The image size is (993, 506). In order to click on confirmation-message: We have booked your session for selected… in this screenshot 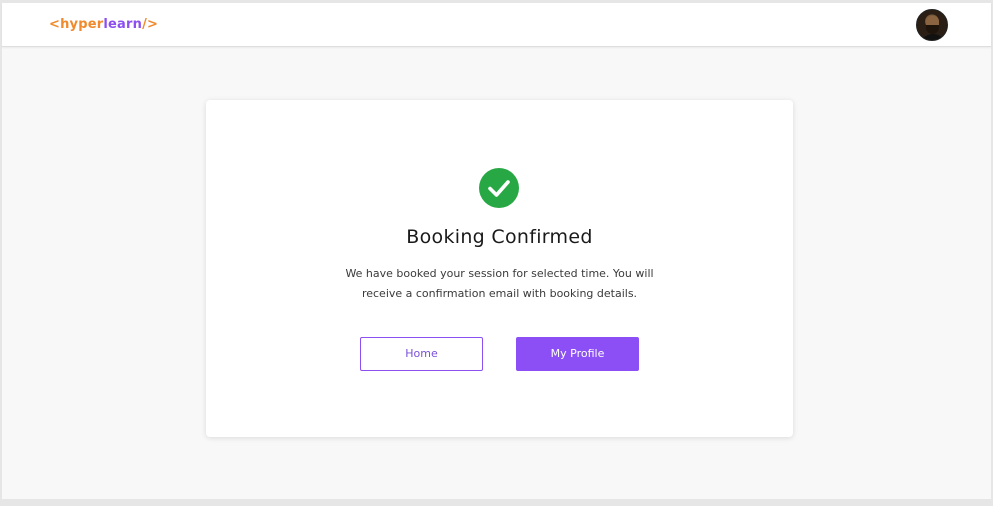, I will do `click(499, 283)`.